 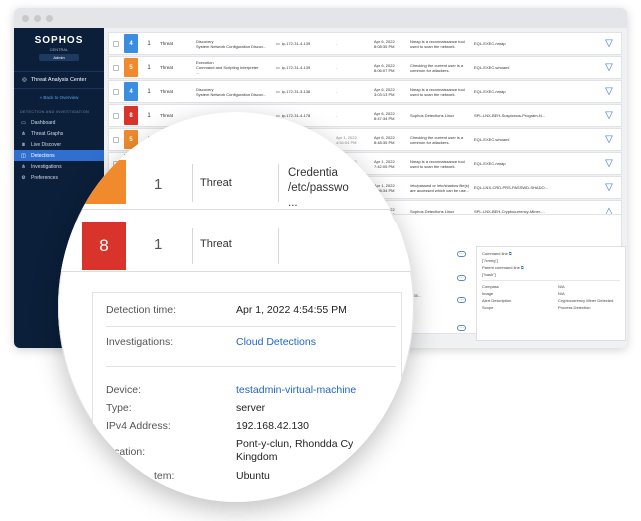 I want to click on row-device-cell: ▭ ip-172-31-3-138, so click(x=305, y=91).